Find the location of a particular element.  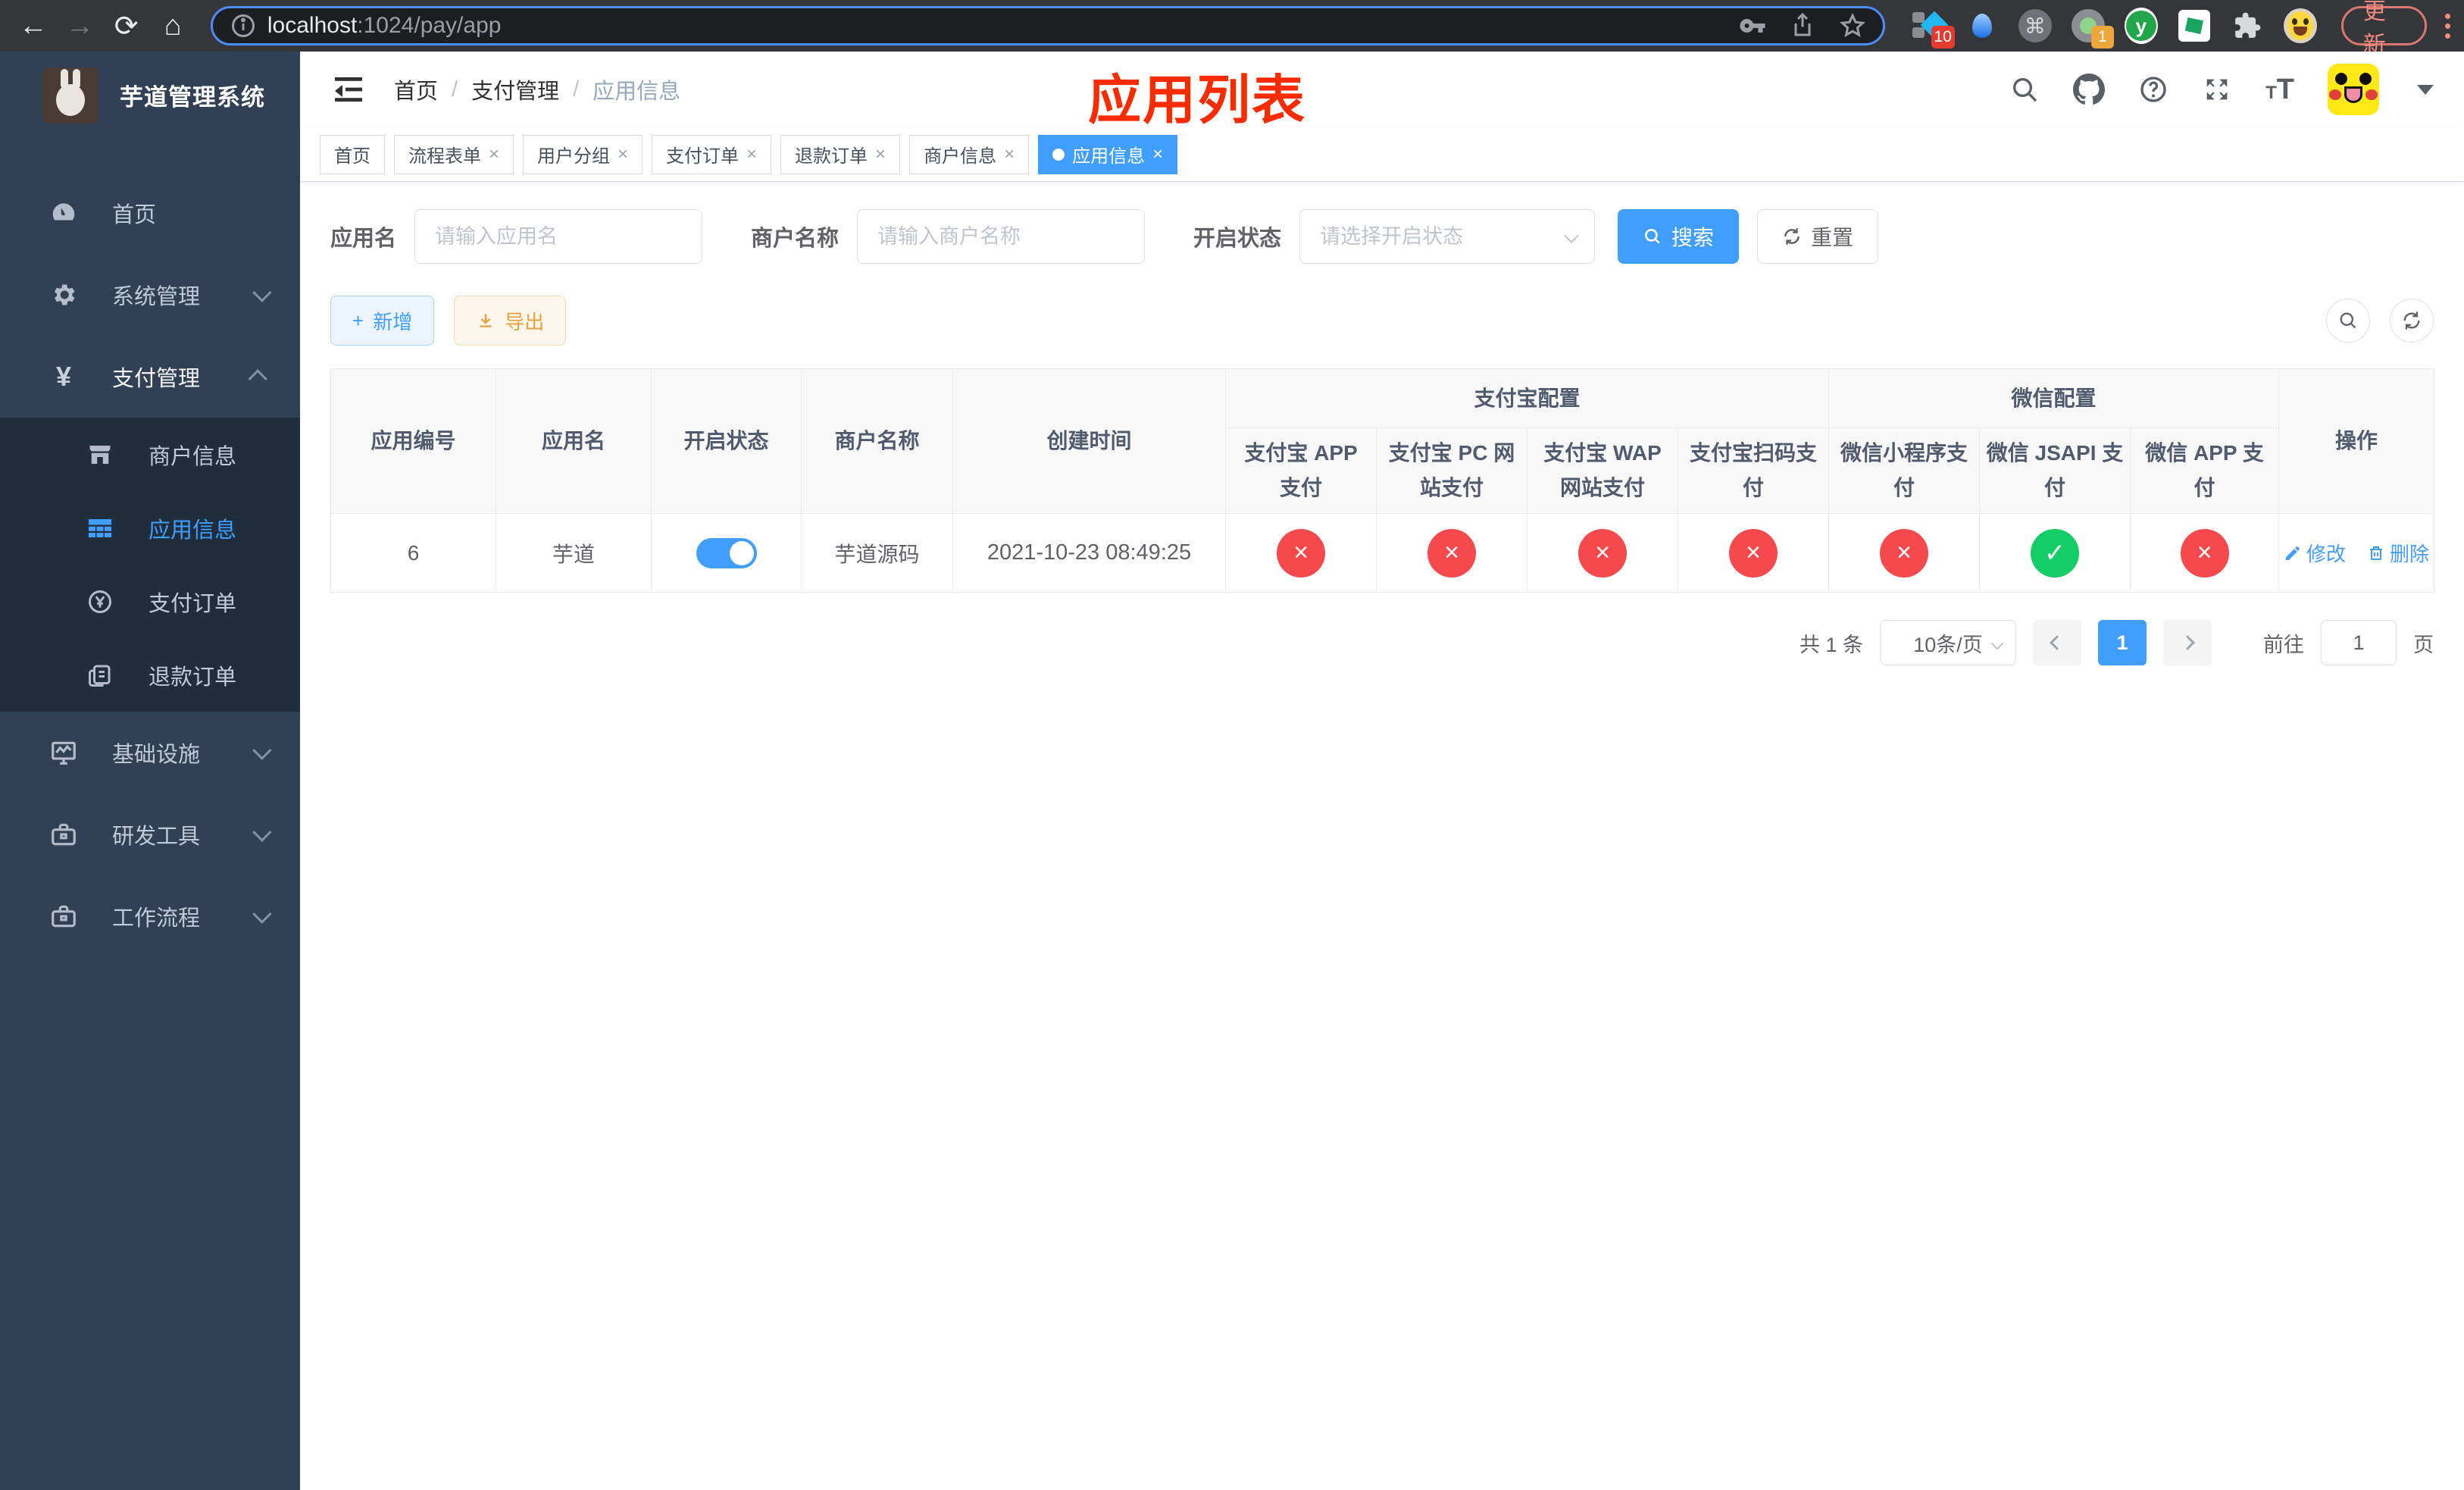

extension-badge: 1 is located at coordinates (2102, 37).